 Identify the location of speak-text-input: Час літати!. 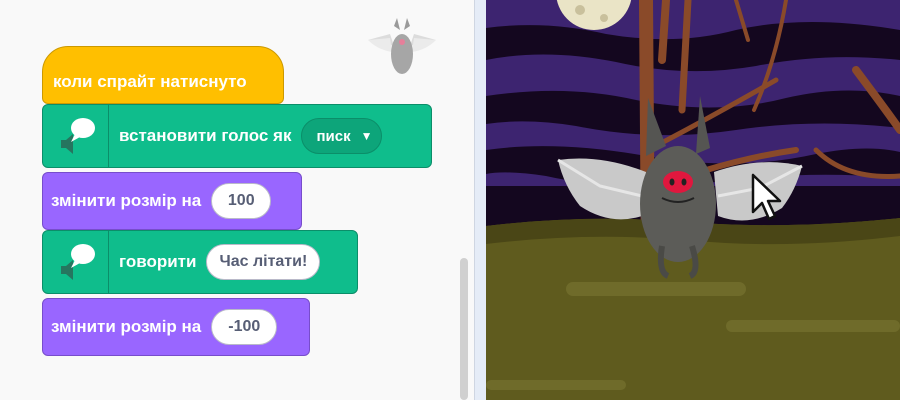
(263, 262).